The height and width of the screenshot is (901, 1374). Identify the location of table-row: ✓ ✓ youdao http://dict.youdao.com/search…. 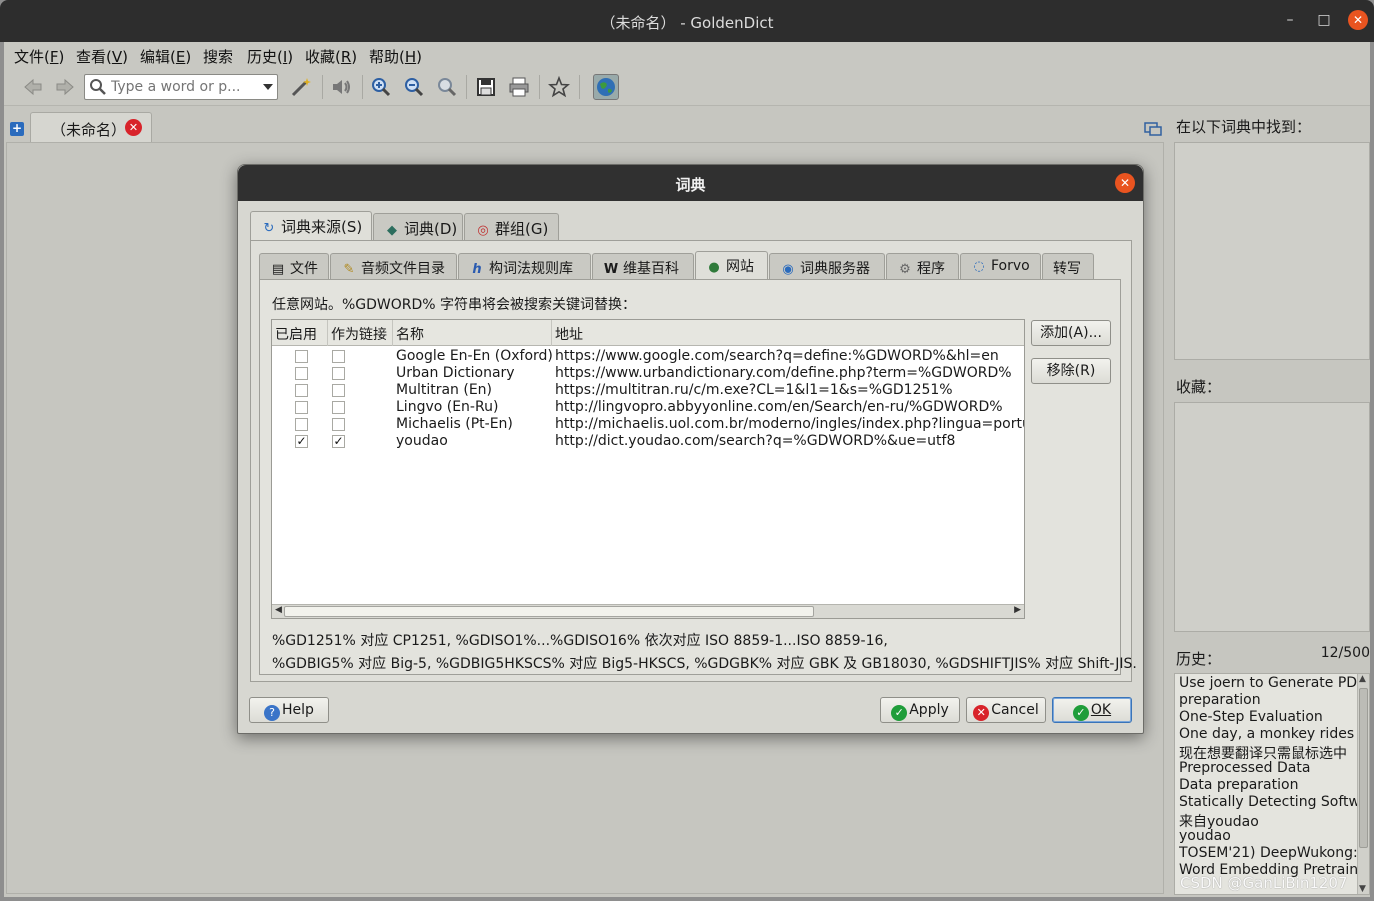
(648, 441).